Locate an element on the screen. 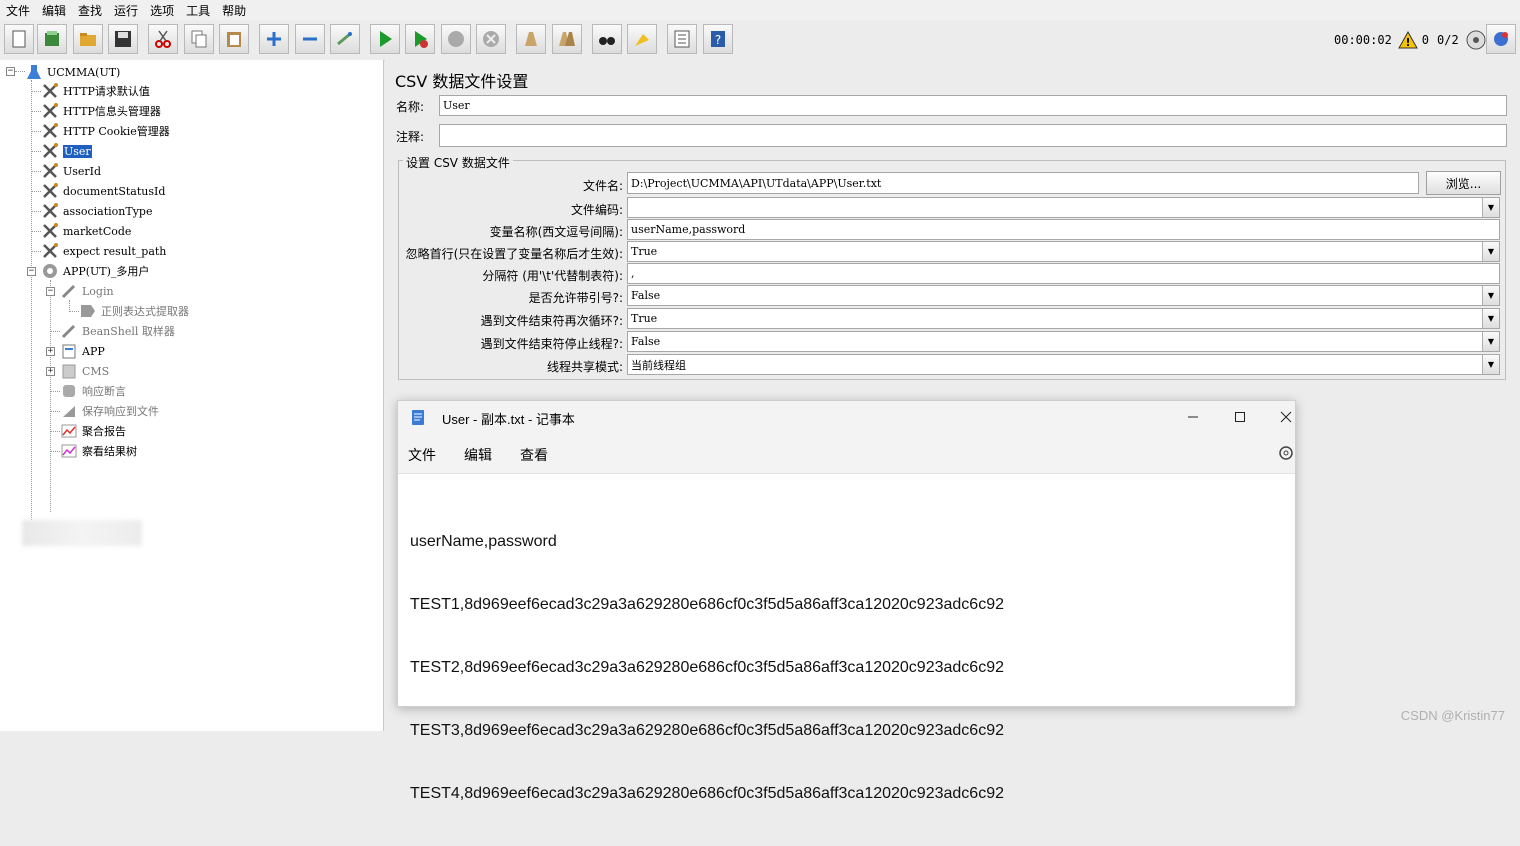  copy-button is located at coordinates (199, 39).